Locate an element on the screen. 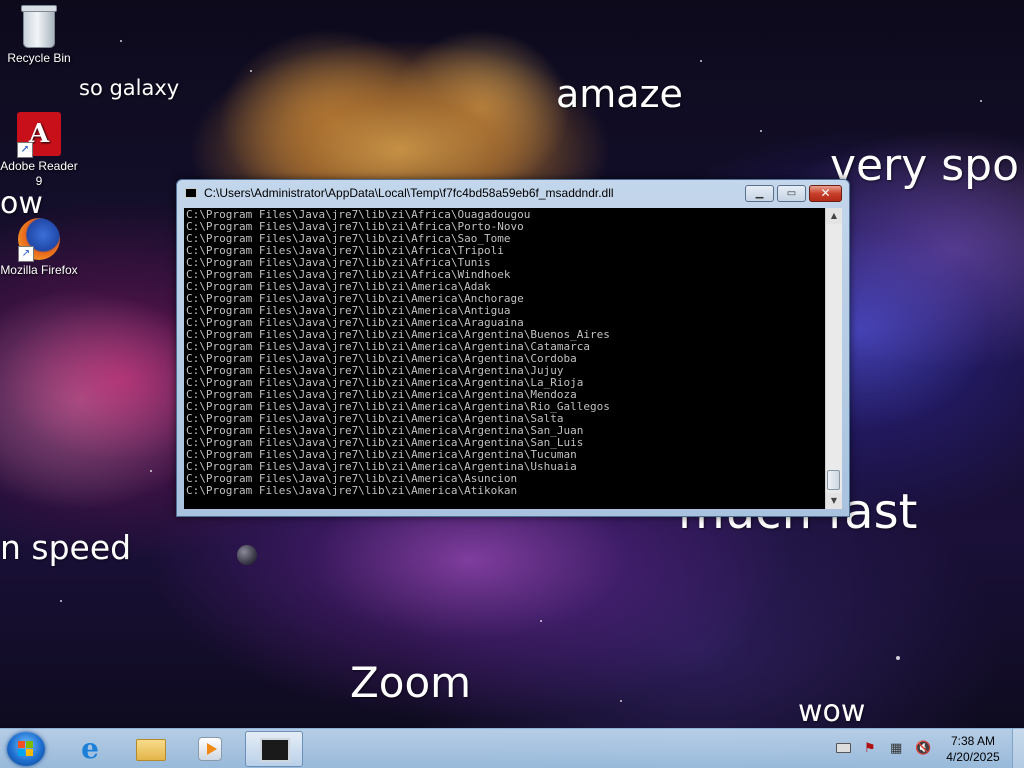 The height and width of the screenshot is (768, 1024). firefox-icon: ↗ is located at coordinates (39, 240).